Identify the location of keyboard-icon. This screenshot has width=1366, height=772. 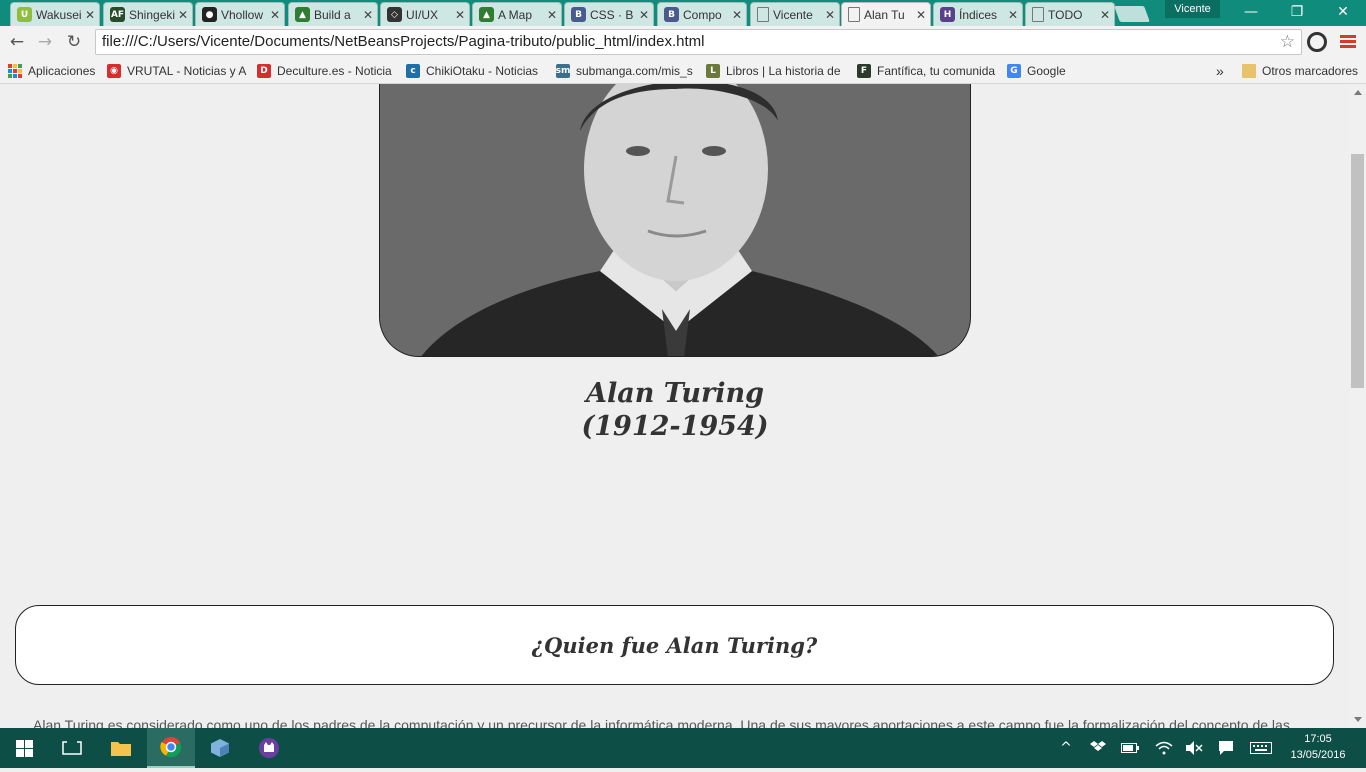
(1261, 748).